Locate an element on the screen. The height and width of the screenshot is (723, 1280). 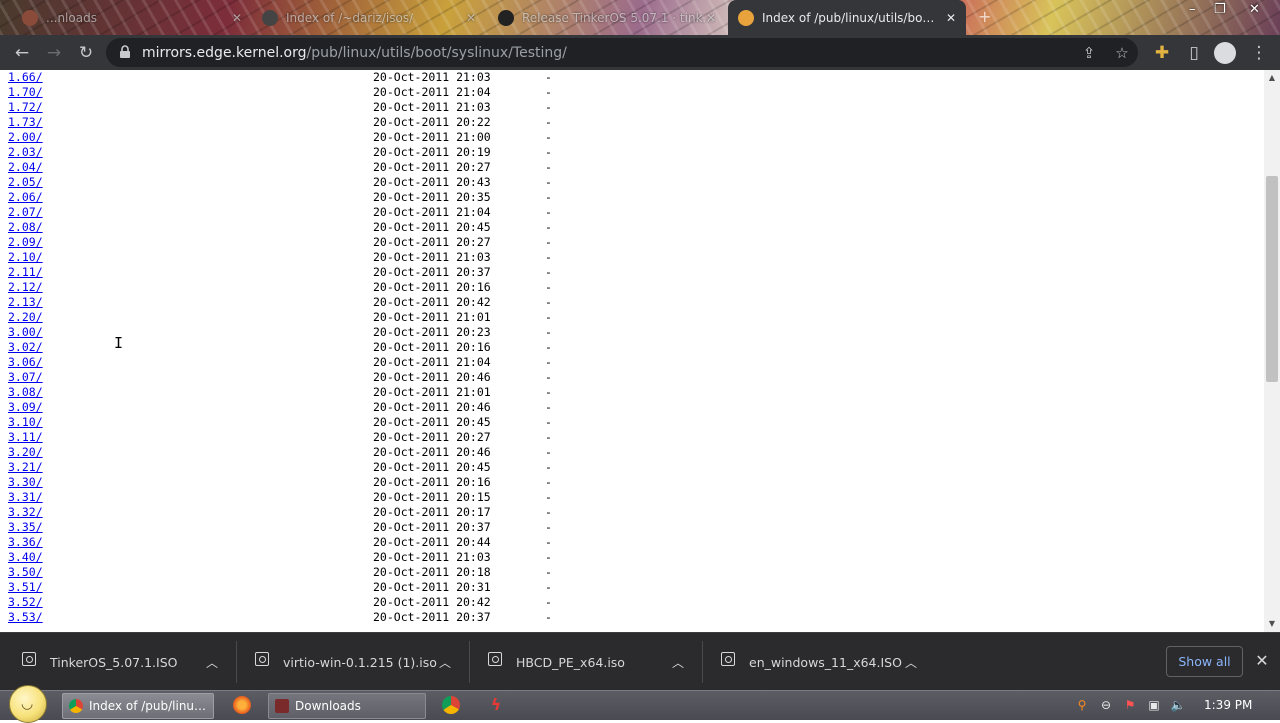
directory-link: 2.10/ is located at coordinates (25, 257).